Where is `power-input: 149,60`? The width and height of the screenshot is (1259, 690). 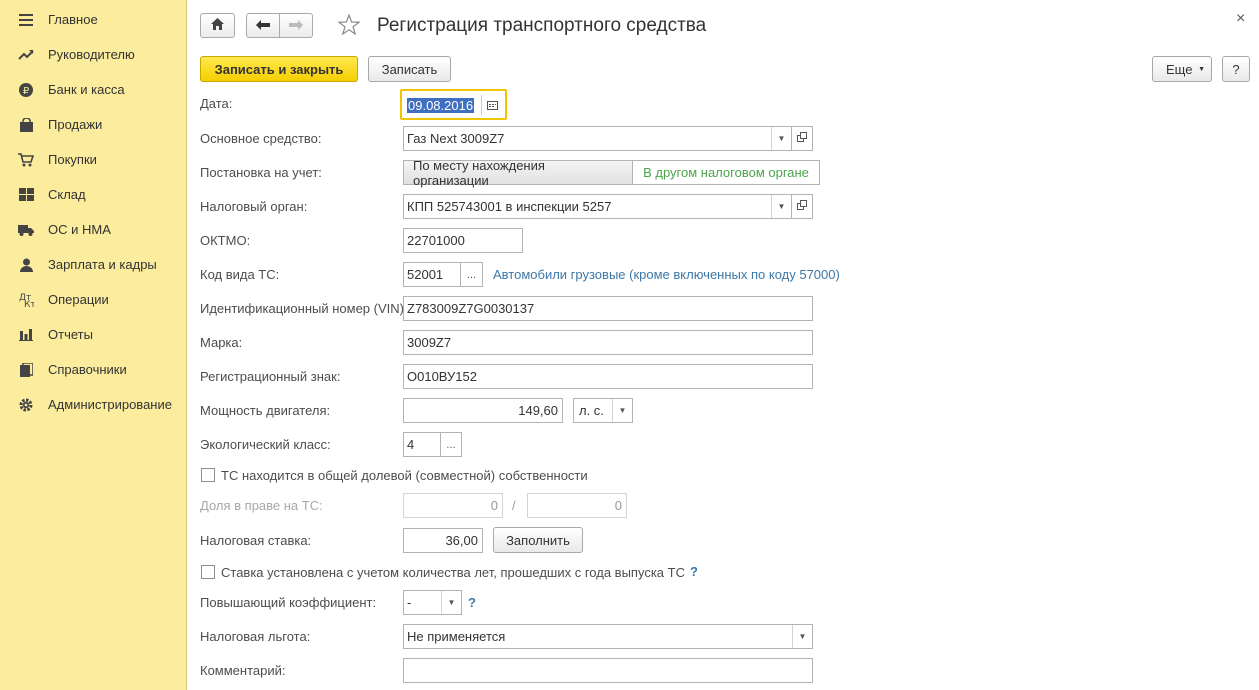
power-input: 149,60 is located at coordinates (483, 410).